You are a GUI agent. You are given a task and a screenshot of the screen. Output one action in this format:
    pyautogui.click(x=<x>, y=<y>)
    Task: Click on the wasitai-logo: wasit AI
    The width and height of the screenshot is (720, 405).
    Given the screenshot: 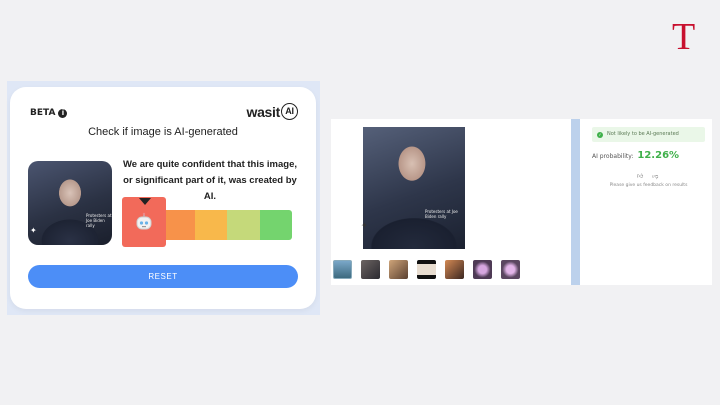 What is the action you would take?
    pyautogui.click(x=272, y=111)
    